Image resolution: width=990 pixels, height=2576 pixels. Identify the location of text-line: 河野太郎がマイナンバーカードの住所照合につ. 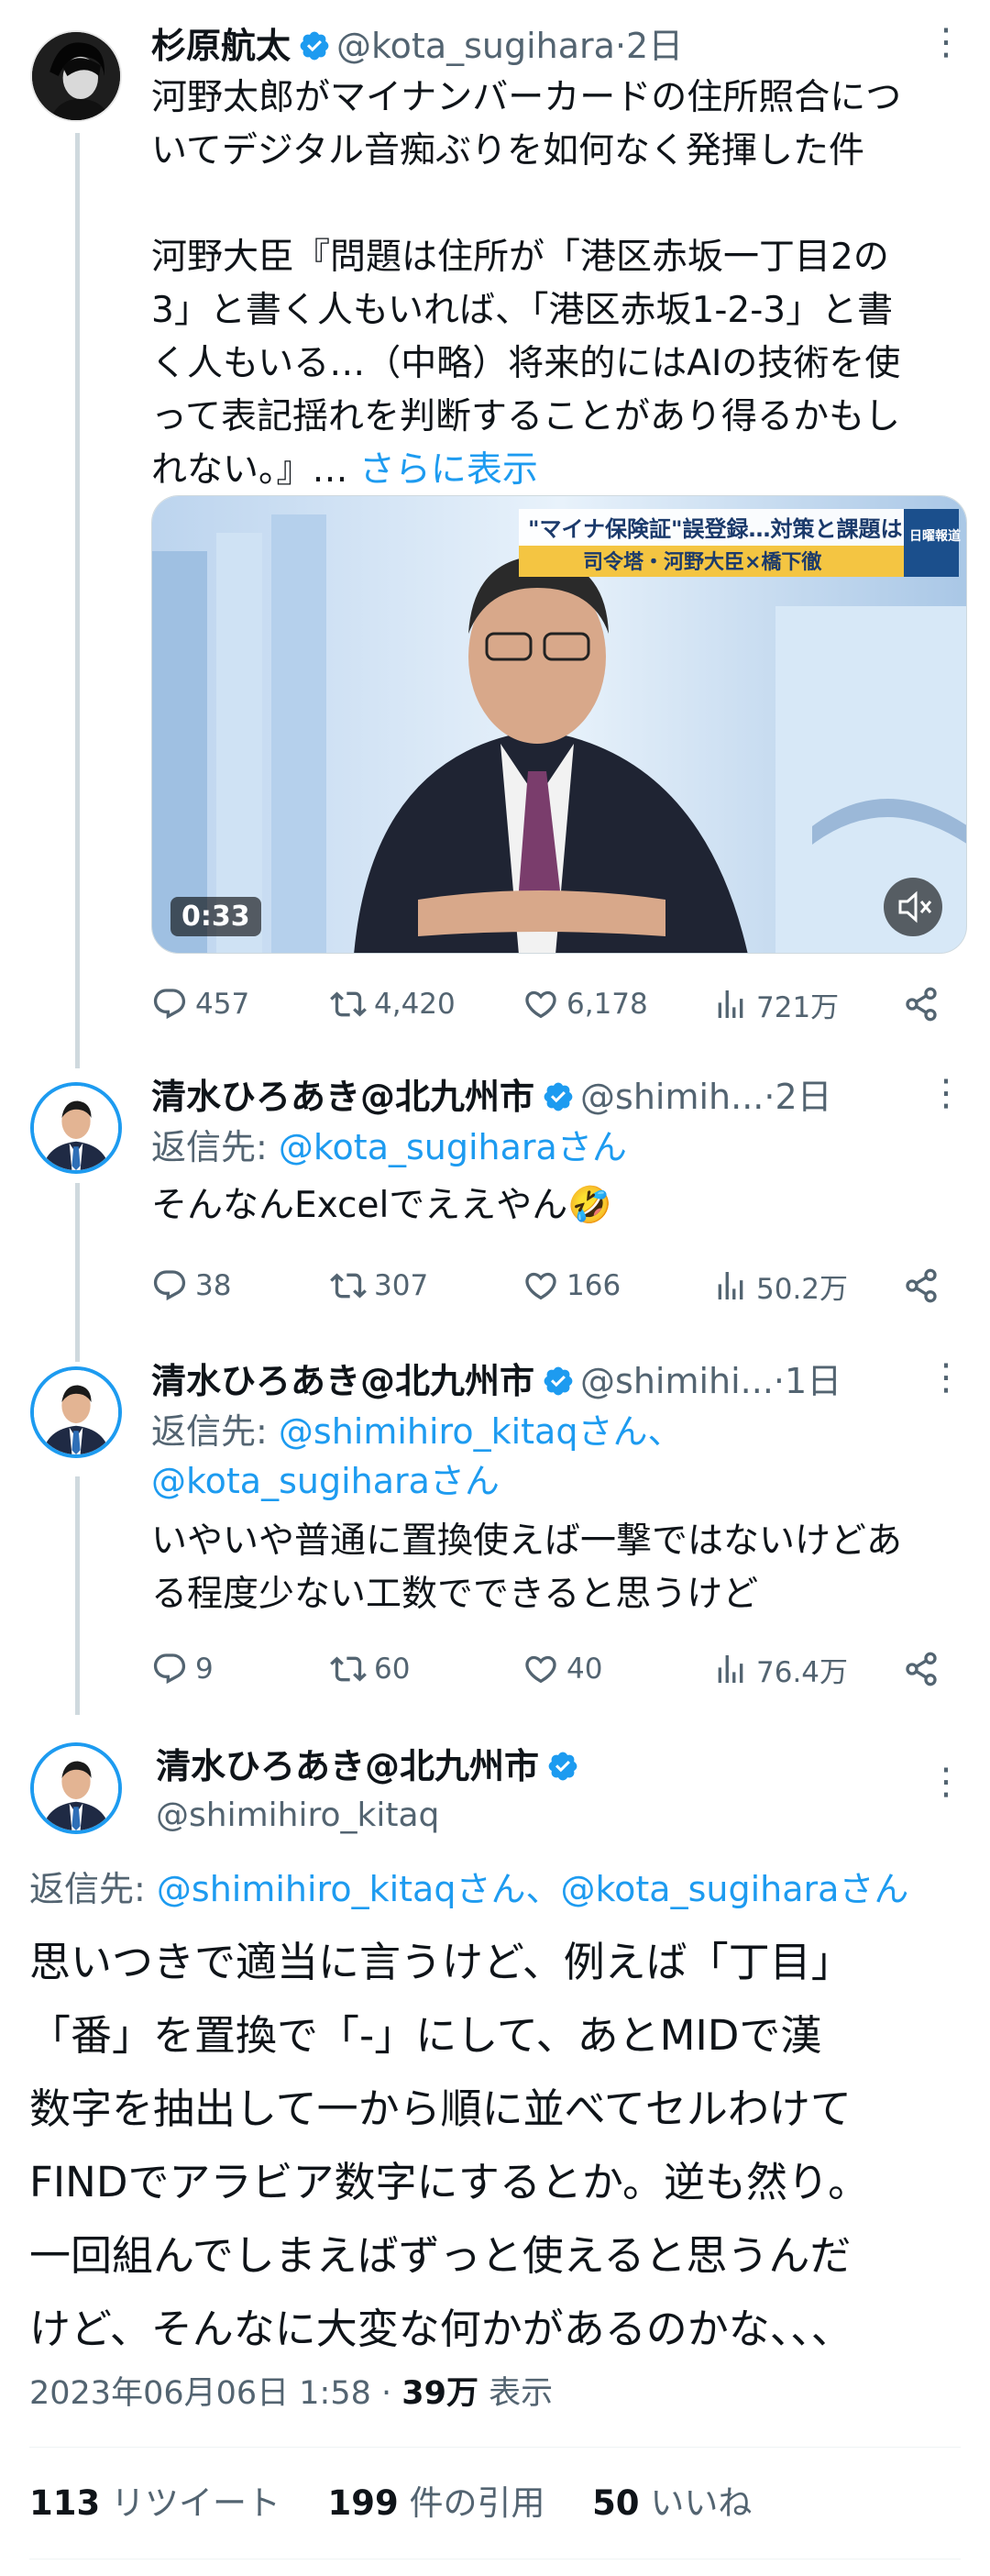
(526, 97).